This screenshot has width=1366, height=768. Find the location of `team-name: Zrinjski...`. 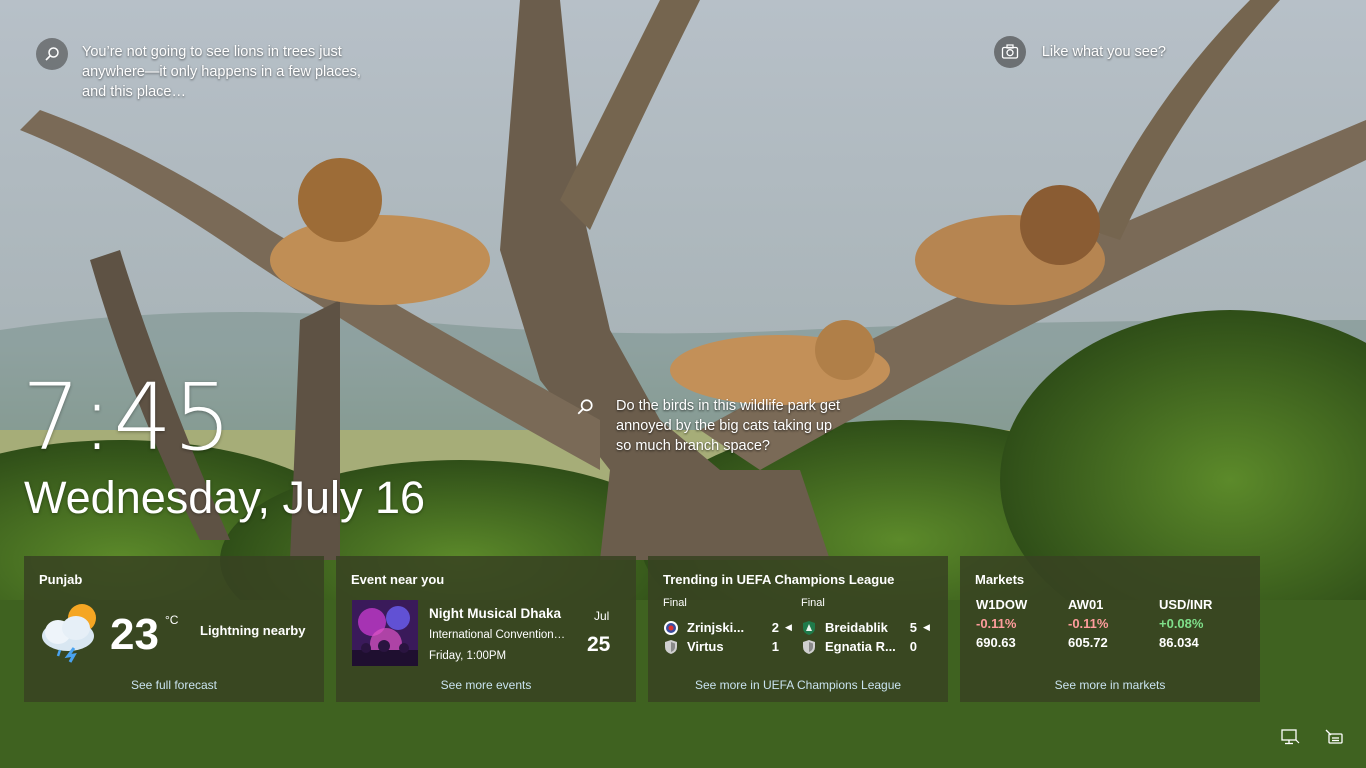

team-name: Zrinjski... is located at coordinates (716, 627).